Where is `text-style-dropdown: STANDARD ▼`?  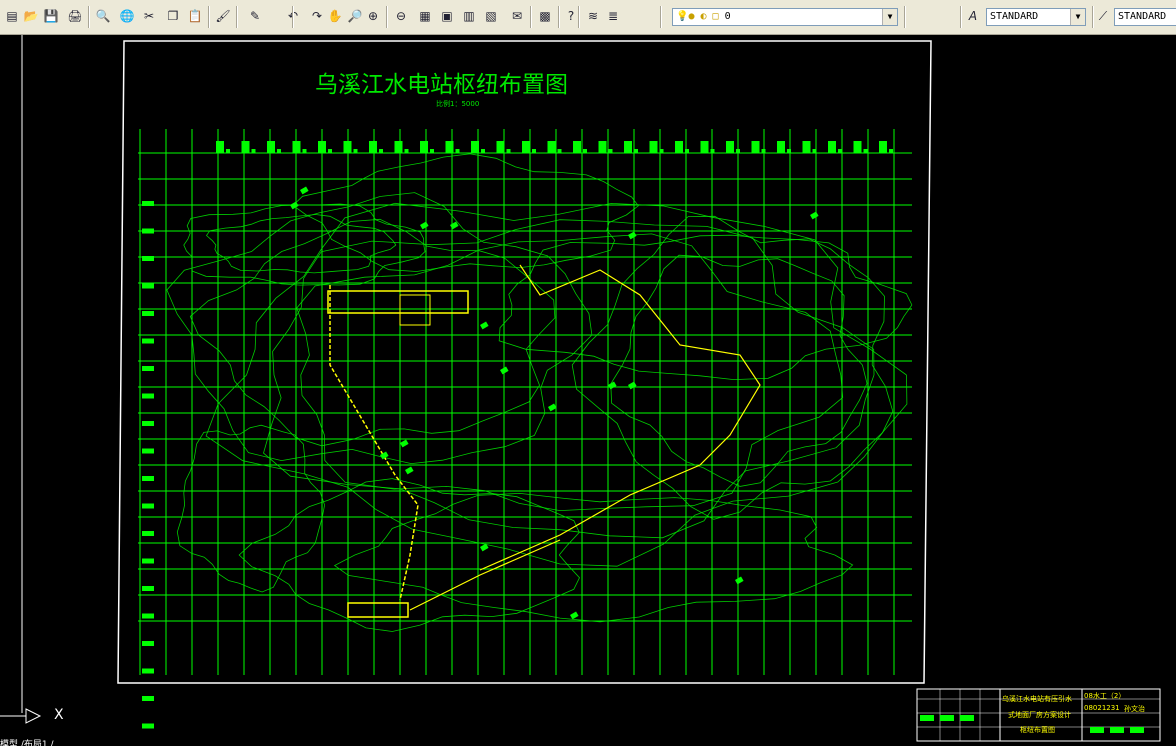 text-style-dropdown: STANDARD ▼ is located at coordinates (1036, 17).